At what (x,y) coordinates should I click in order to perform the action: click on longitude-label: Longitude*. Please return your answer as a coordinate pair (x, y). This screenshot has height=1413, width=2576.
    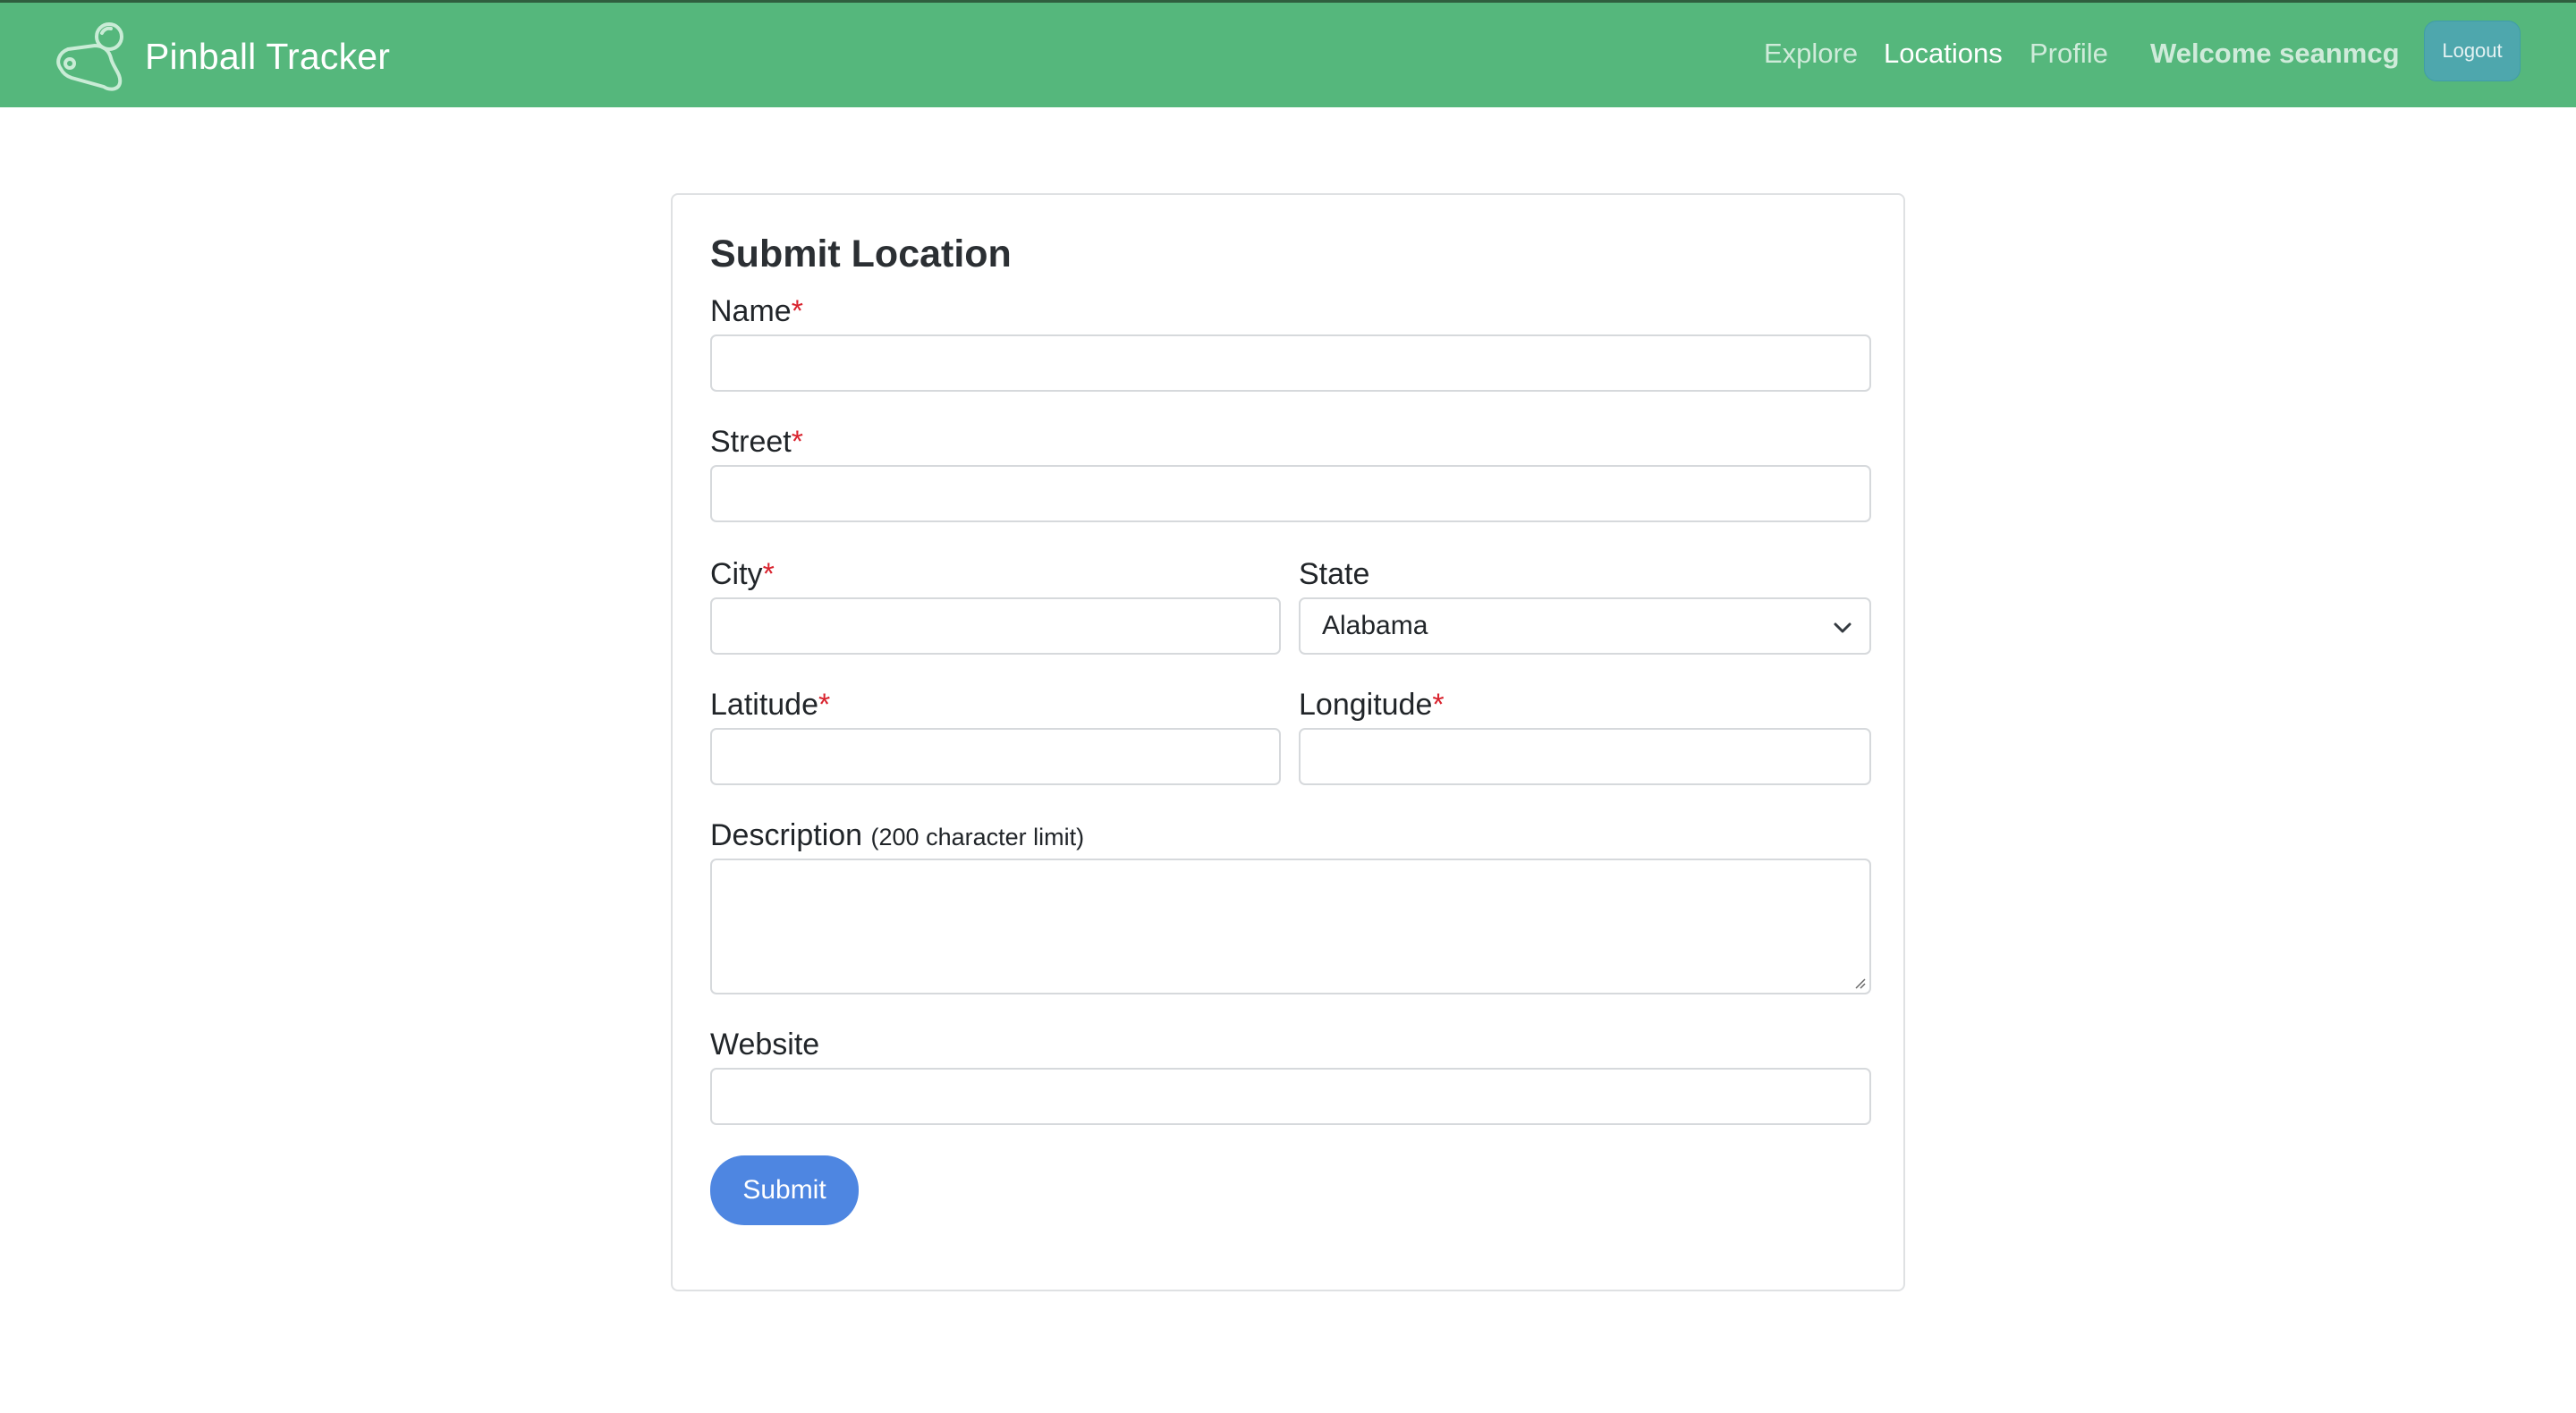
    Looking at the image, I should click on (1372, 705).